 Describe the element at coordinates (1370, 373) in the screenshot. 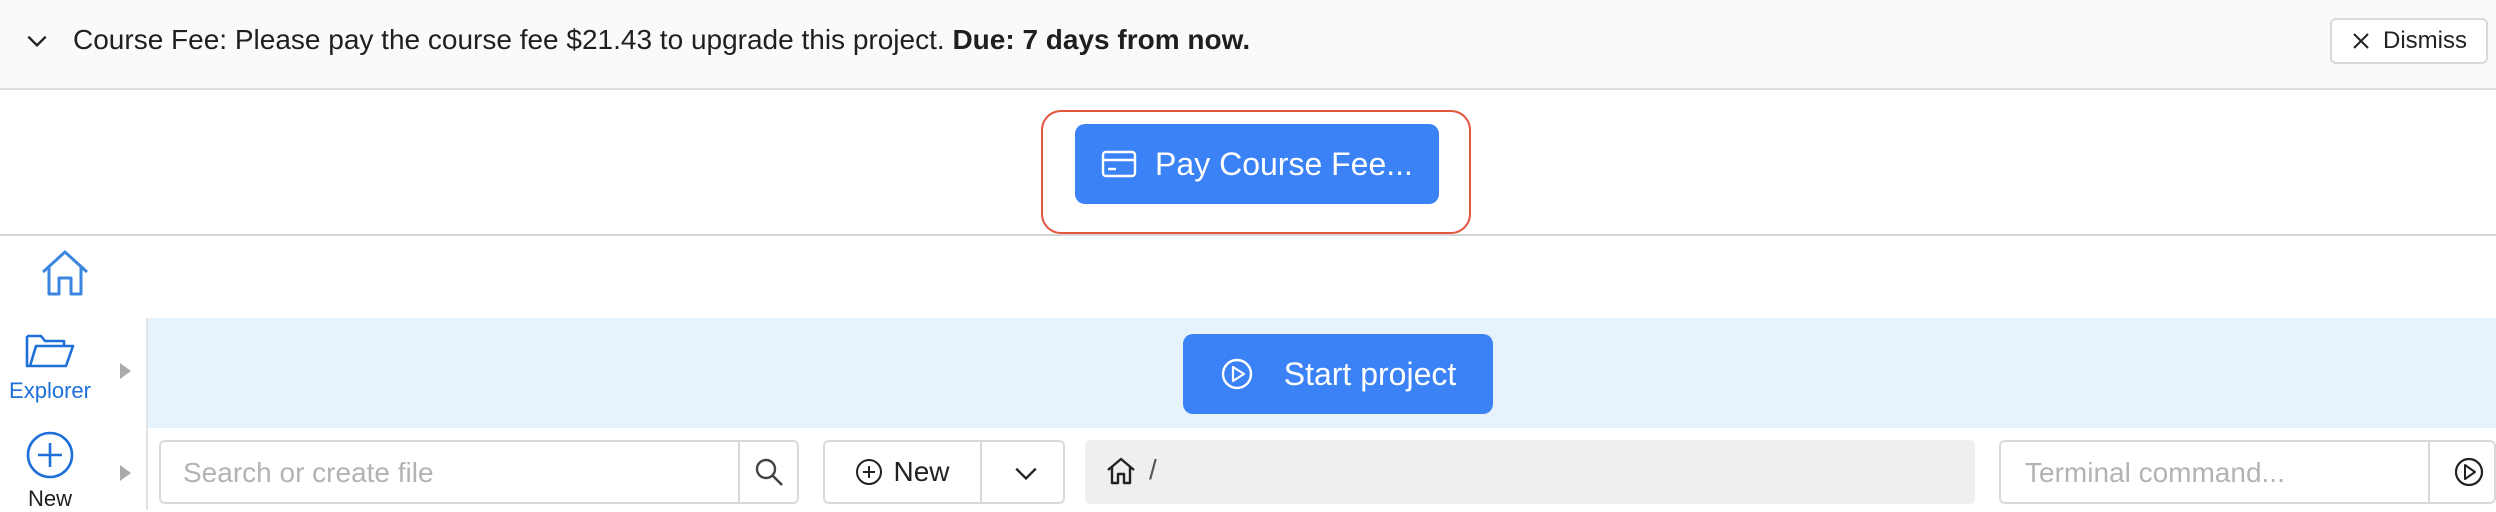

I see `start-project-label: Start project` at that location.